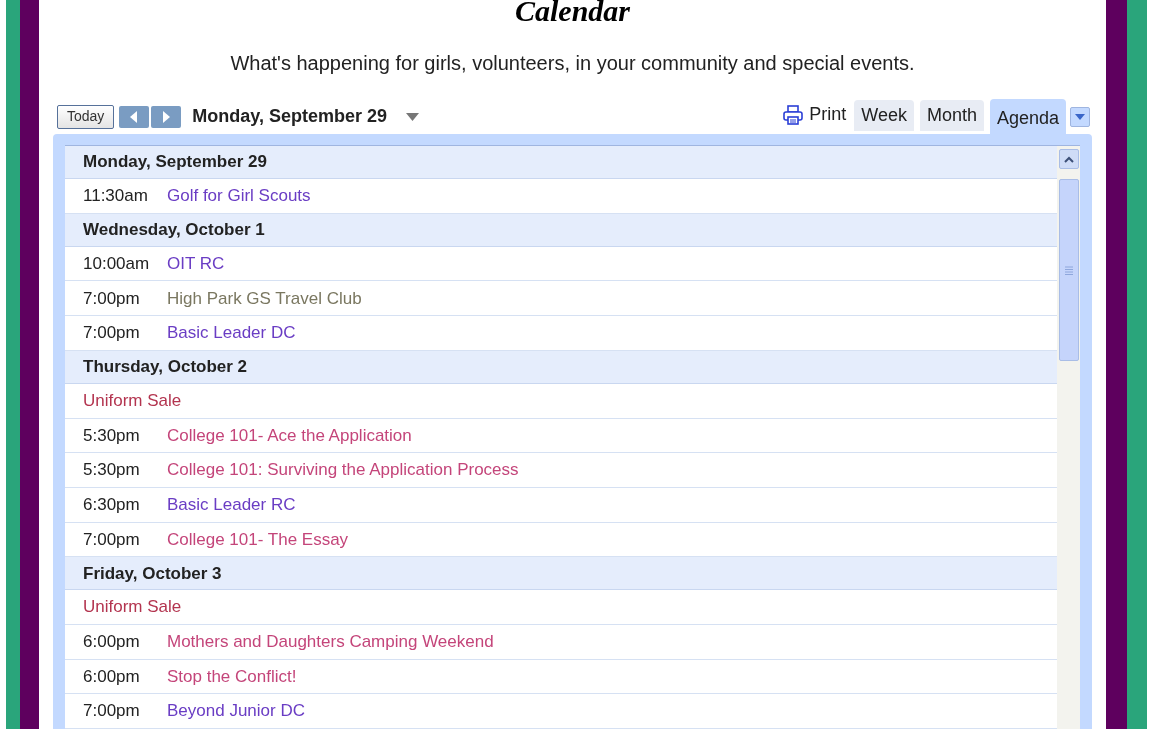 This screenshot has height=729, width=1153. I want to click on view-tab: Agenda, so click(1027, 117).